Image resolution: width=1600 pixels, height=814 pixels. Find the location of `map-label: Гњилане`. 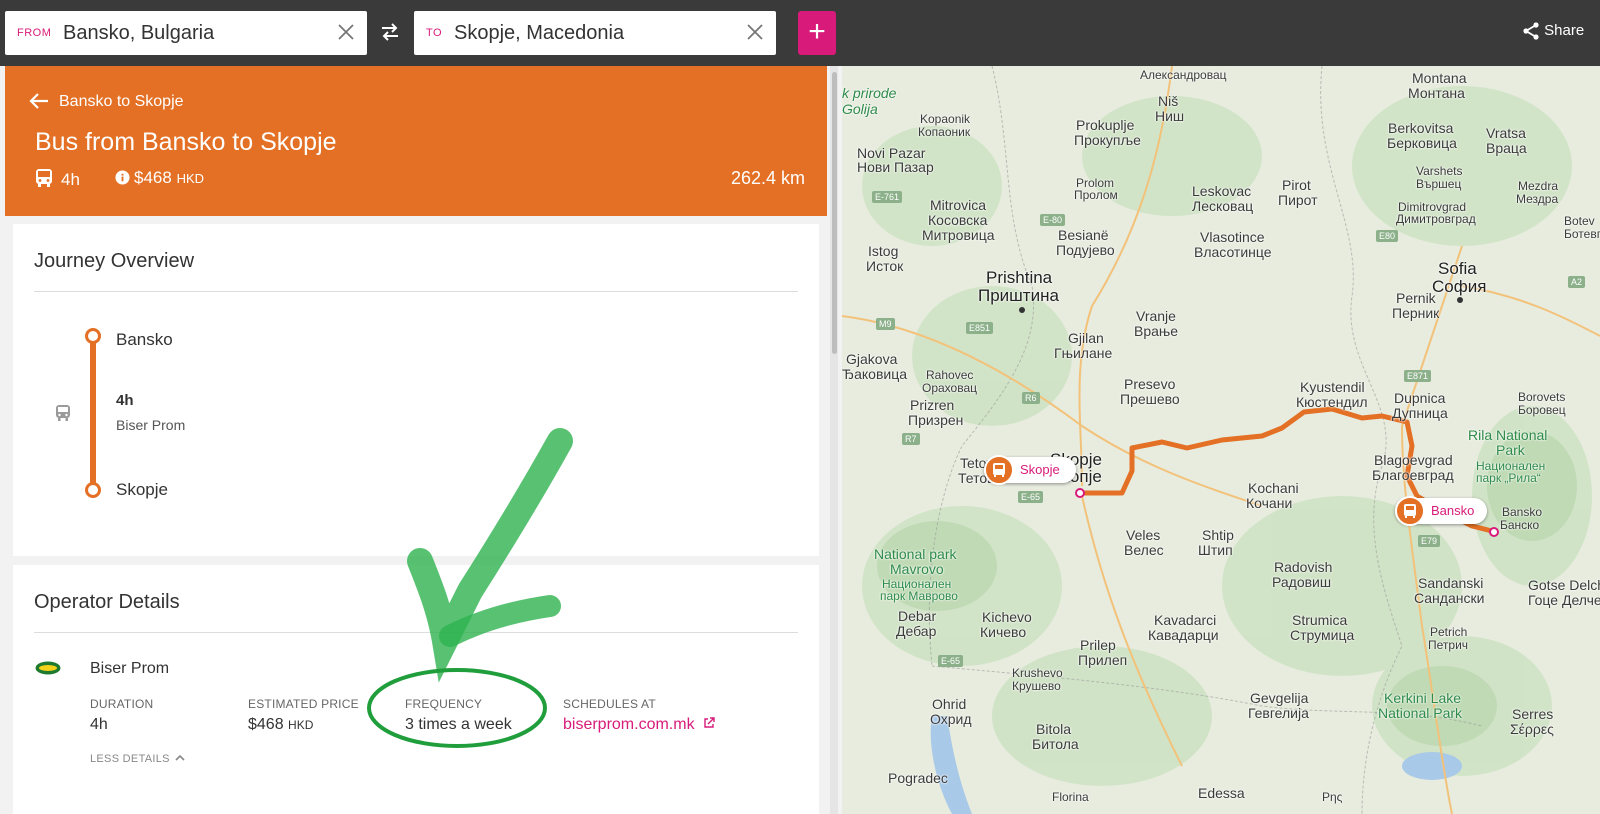

map-label: Гњилане is located at coordinates (1083, 353).